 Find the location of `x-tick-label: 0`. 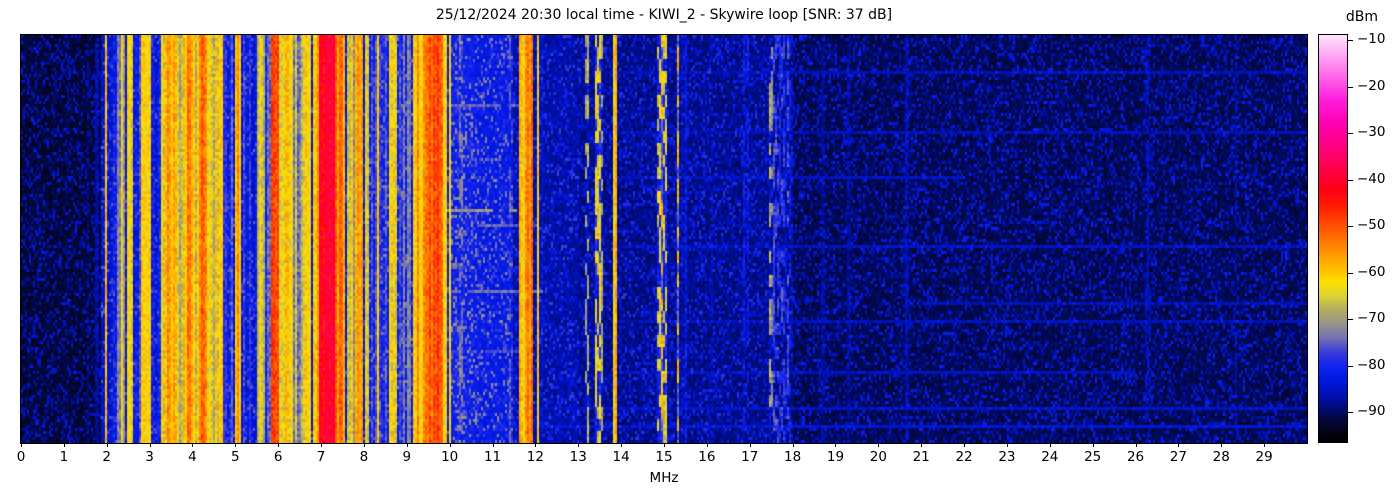

x-tick-label: 0 is located at coordinates (21, 457).